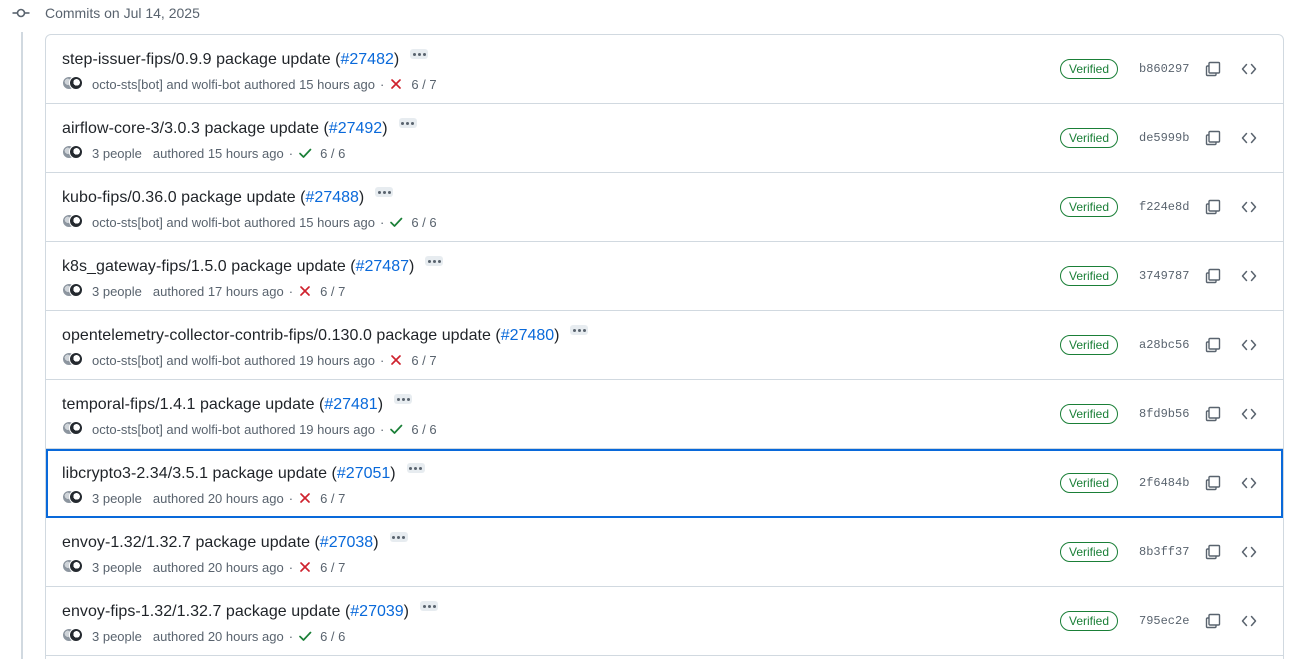 Image resolution: width=1299 pixels, height=659 pixels. Describe the element at coordinates (1164, 138) in the screenshot. I see `commit-sha-link: de5999b` at that location.